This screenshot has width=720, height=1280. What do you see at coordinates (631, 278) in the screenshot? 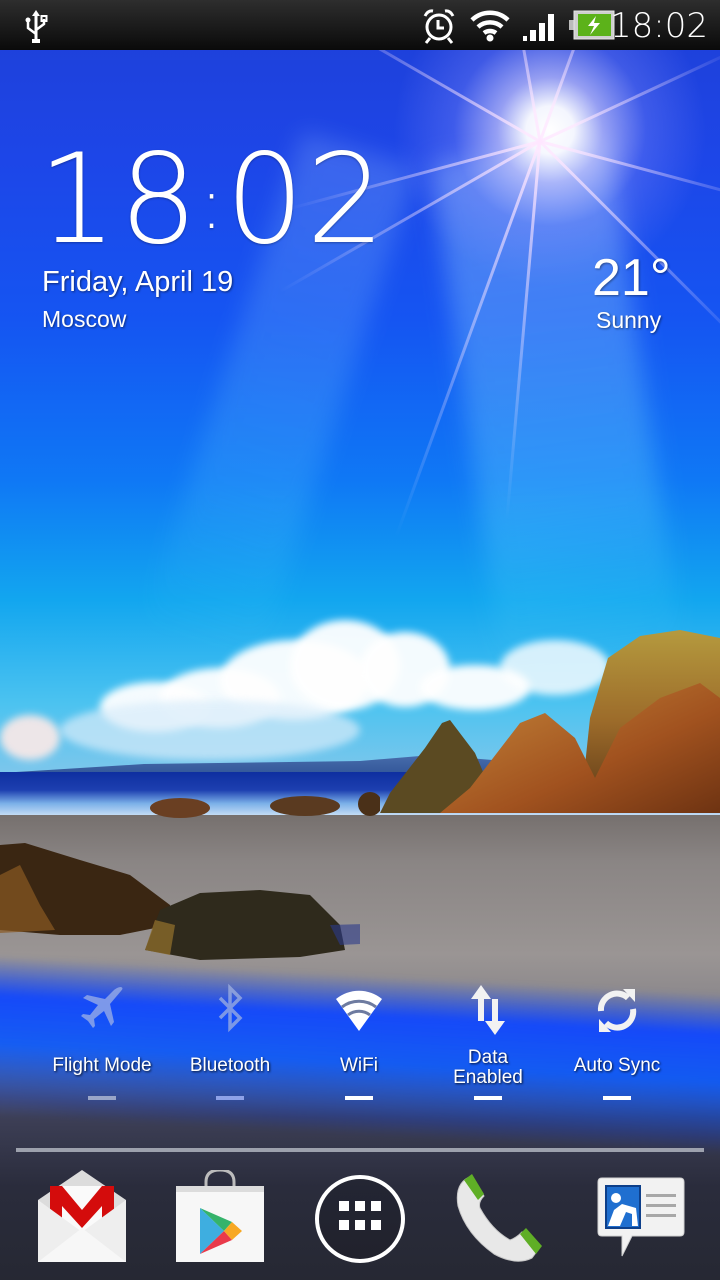
I see `temperature-label: 21°` at bounding box center [631, 278].